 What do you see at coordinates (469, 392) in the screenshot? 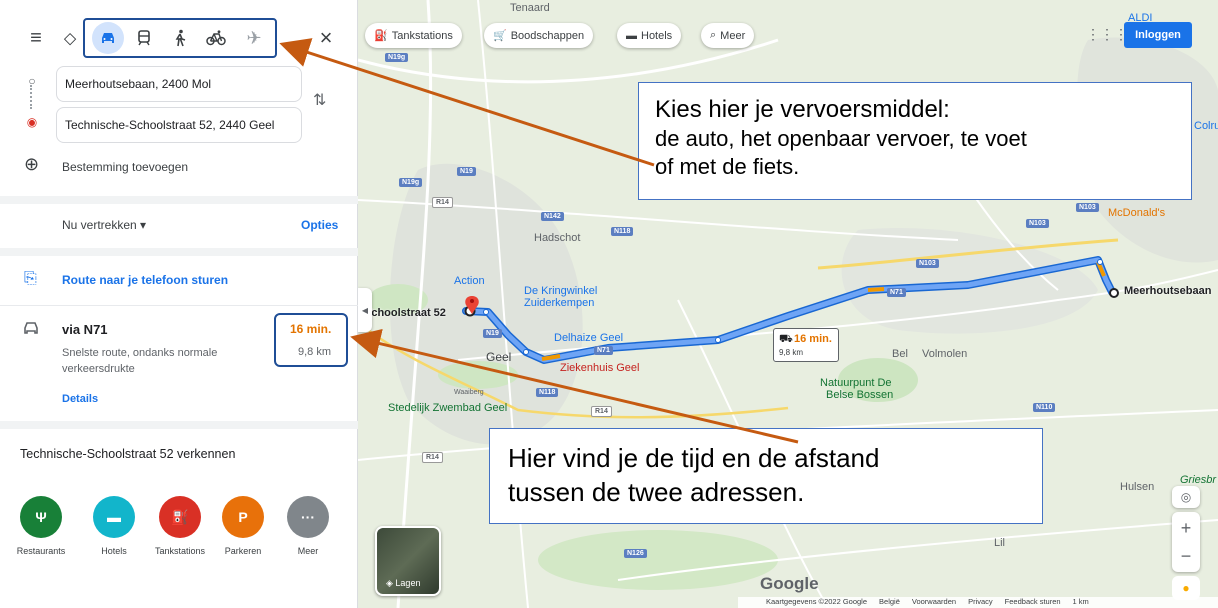
I see `place-label: Waaiberg` at bounding box center [469, 392].